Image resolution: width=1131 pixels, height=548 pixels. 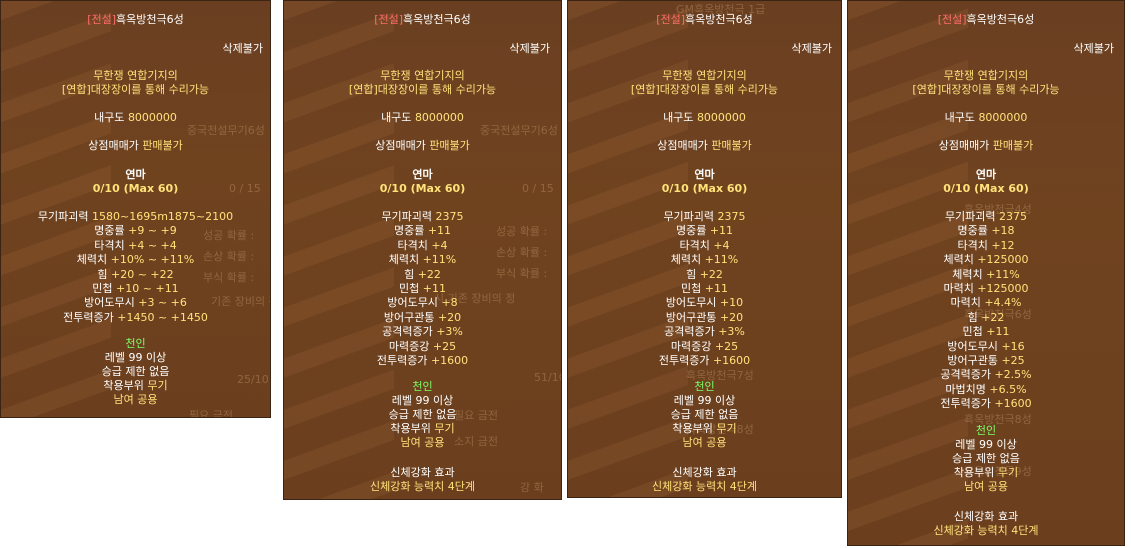 What do you see at coordinates (211, 413) in the screenshot?
I see `bg-text-8: 필요 금전` at bounding box center [211, 413].